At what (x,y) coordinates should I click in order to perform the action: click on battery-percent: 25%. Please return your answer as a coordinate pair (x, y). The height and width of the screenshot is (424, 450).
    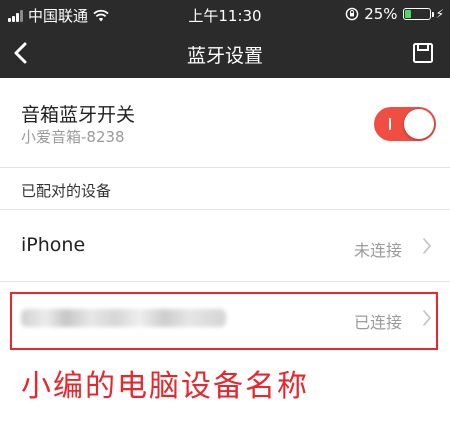
    Looking at the image, I should click on (381, 14).